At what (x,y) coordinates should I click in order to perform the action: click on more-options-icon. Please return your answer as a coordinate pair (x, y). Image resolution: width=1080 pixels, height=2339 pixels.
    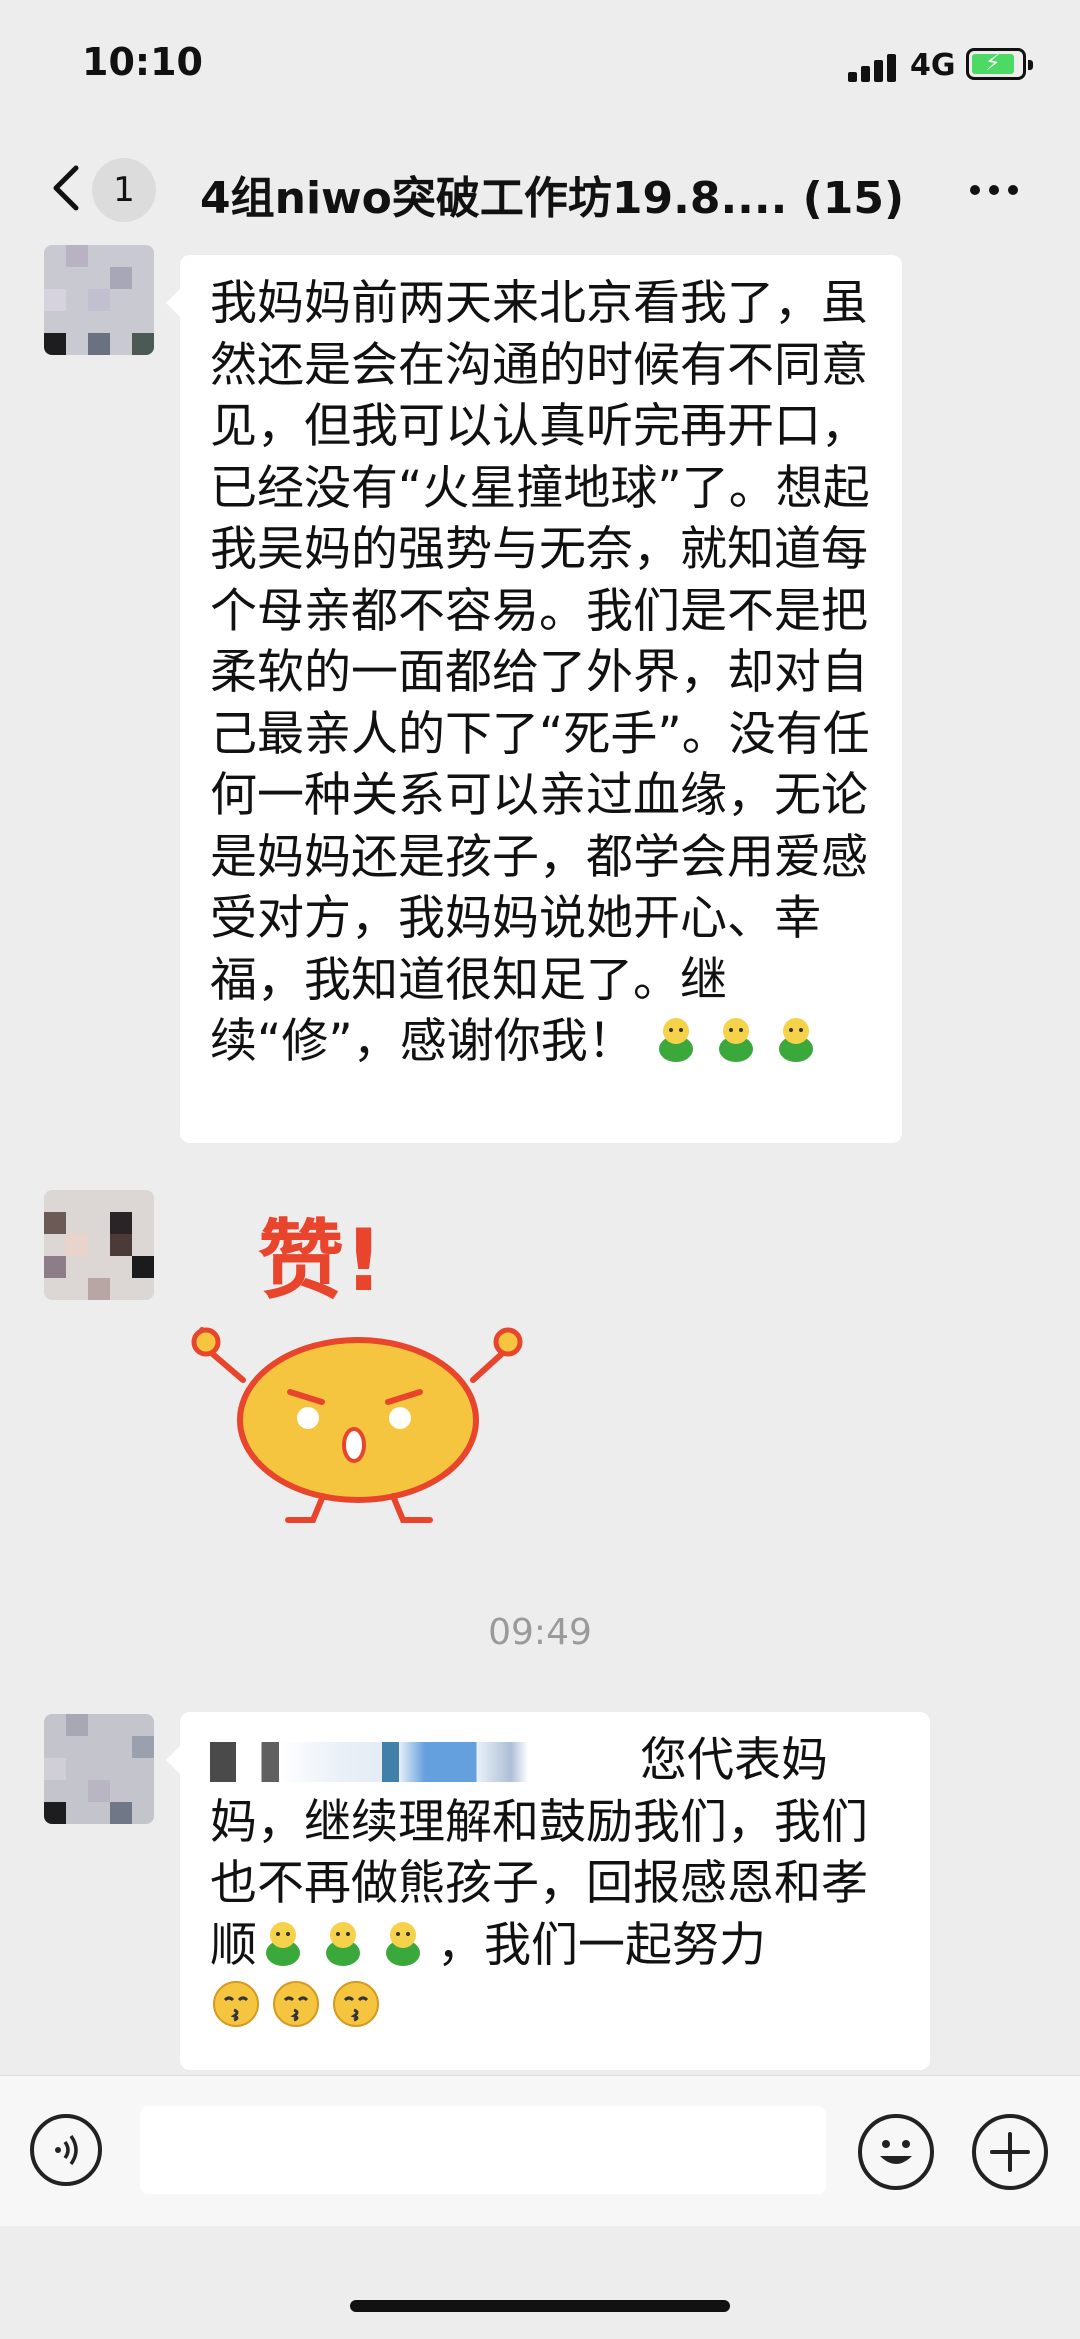
    Looking at the image, I should click on (998, 189).